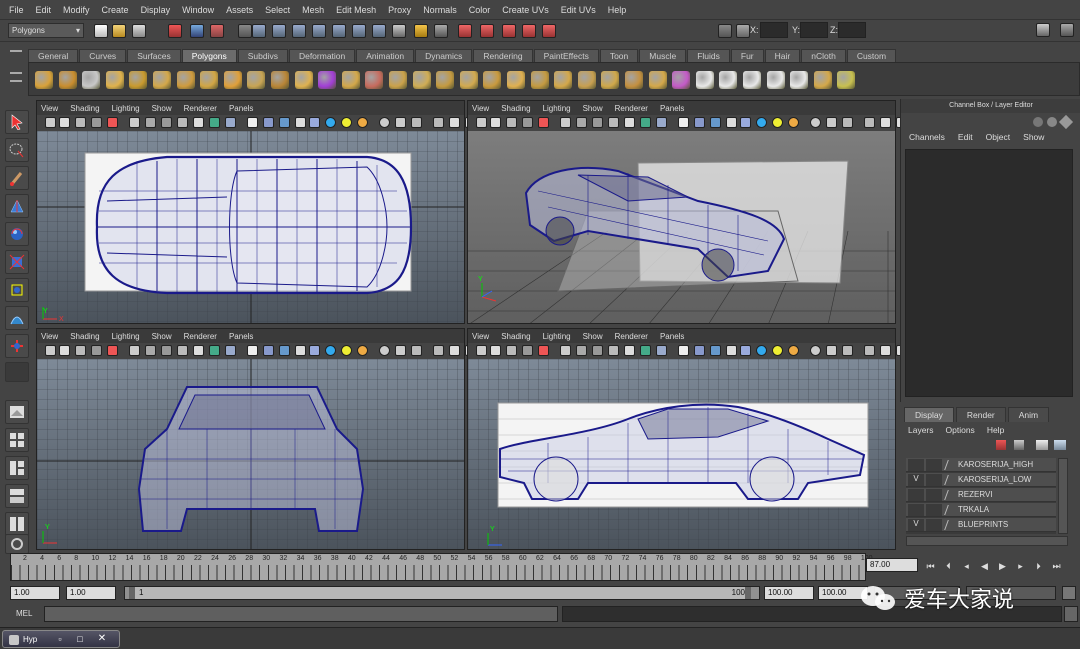 Image resolution: width=1080 pixels, height=649 pixels. I want to click on layer-hscrollbar, so click(987, 541).